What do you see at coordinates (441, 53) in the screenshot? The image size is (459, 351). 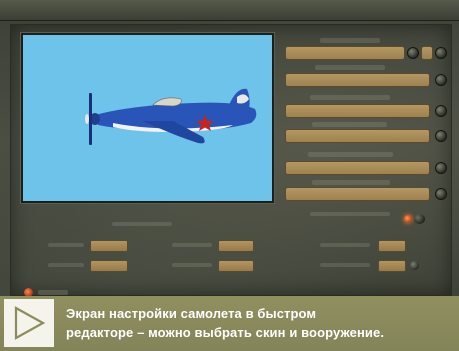 I see `option-knob-1b` at bounding box center [441, 53].